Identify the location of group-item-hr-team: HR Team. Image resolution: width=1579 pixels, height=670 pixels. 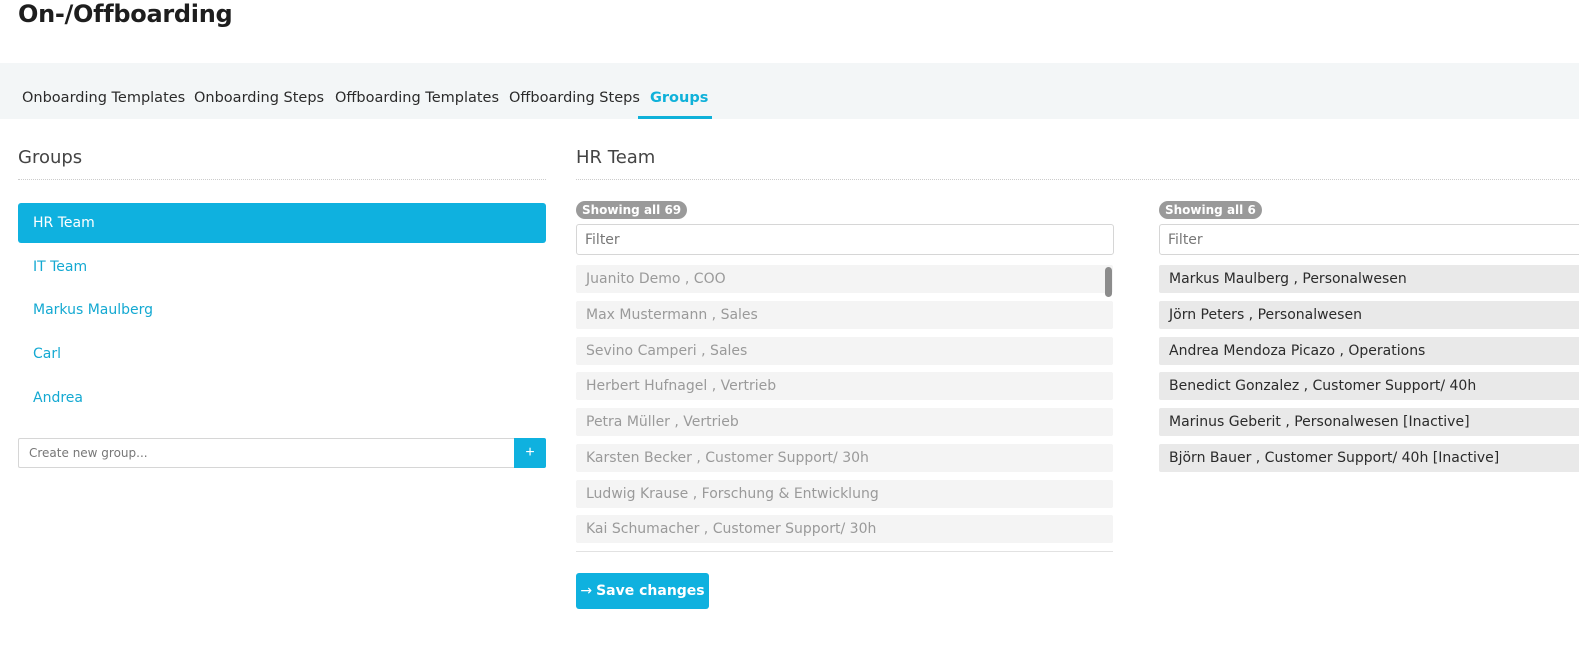
(282, 223).